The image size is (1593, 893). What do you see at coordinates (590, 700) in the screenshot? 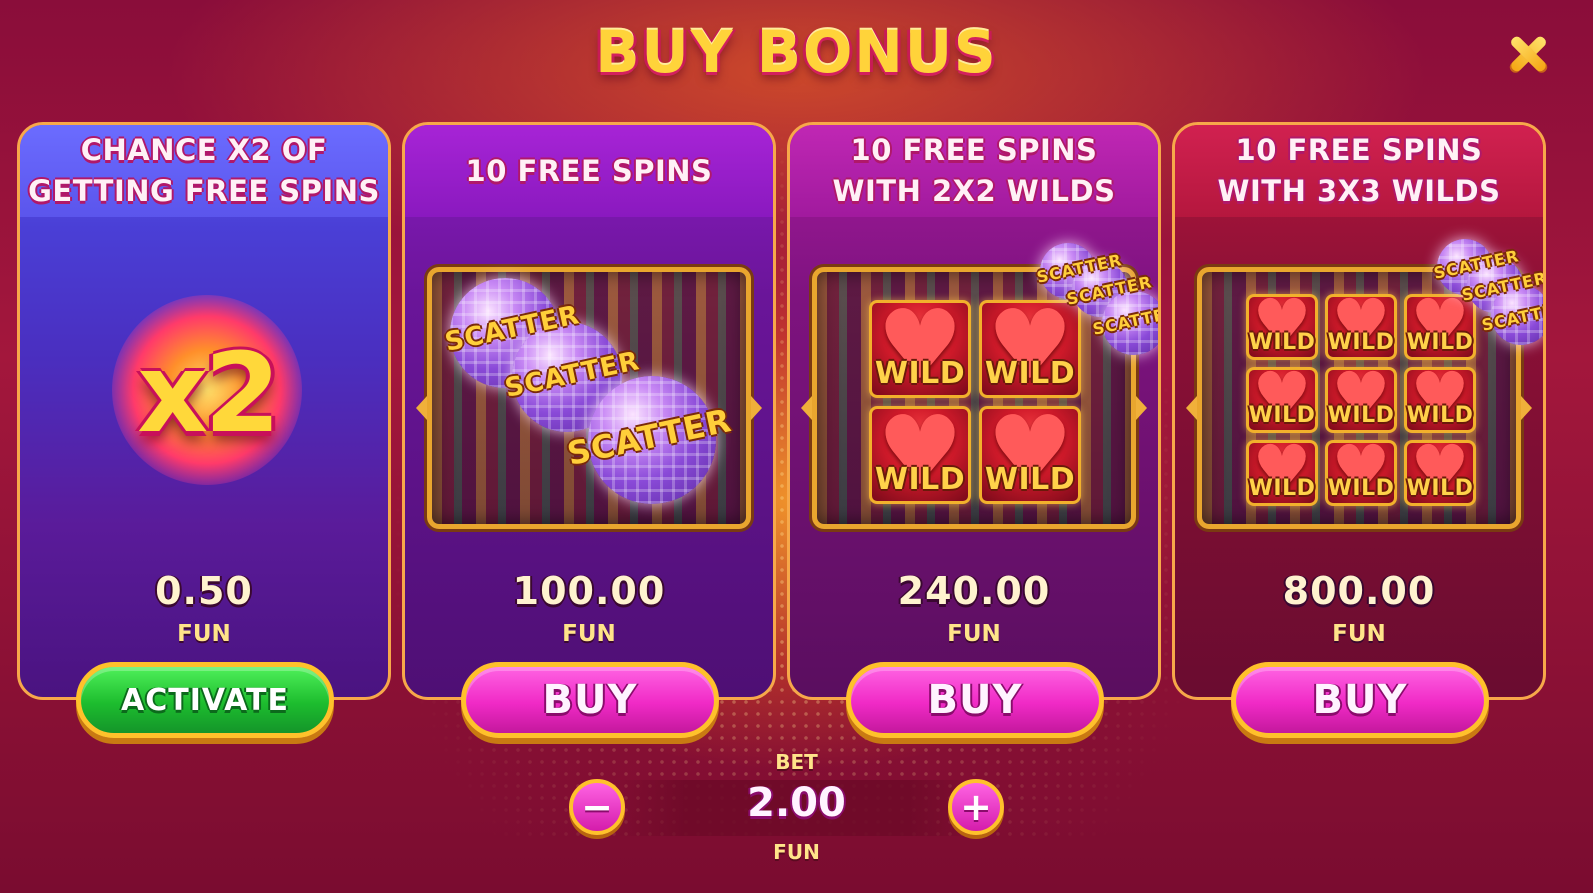
I see `buy-button-10-free-spins: BUY` at bounding box center [590, 700].